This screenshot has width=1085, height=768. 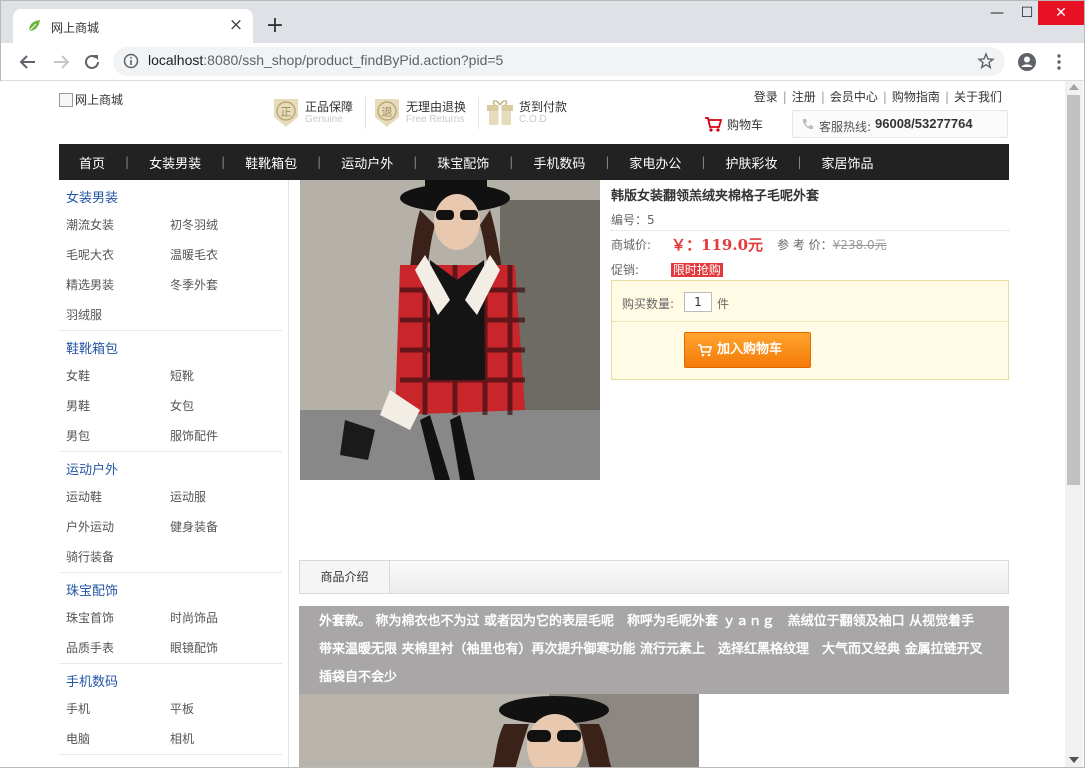 I want to click on category-link: 电脑, so click(x=118, y=739).